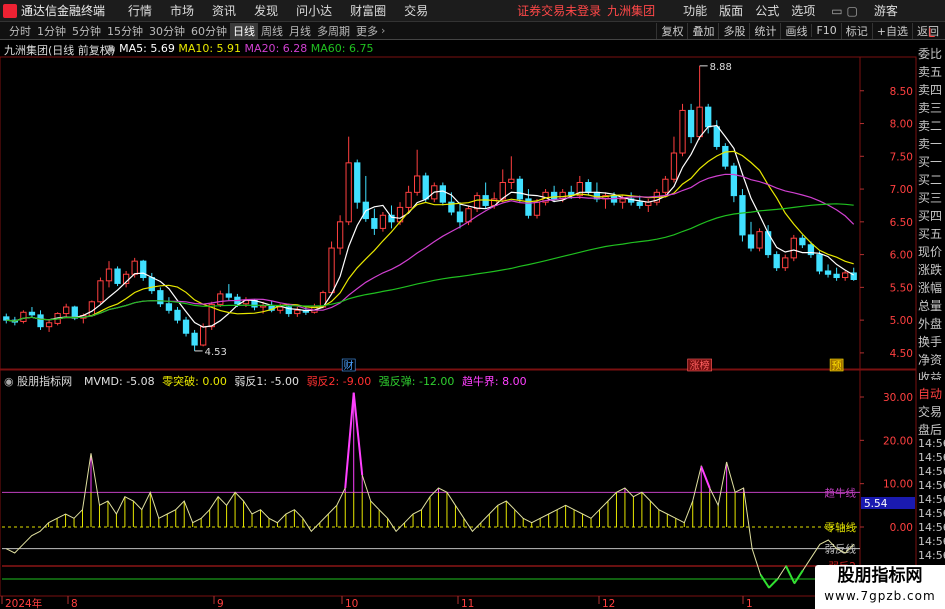 This screenshot has width=945, height=609. What do you see at coordinates (930, 162) in the screenshot?
I see `quote-field-label: 买一` at bounding box center [930, 162].